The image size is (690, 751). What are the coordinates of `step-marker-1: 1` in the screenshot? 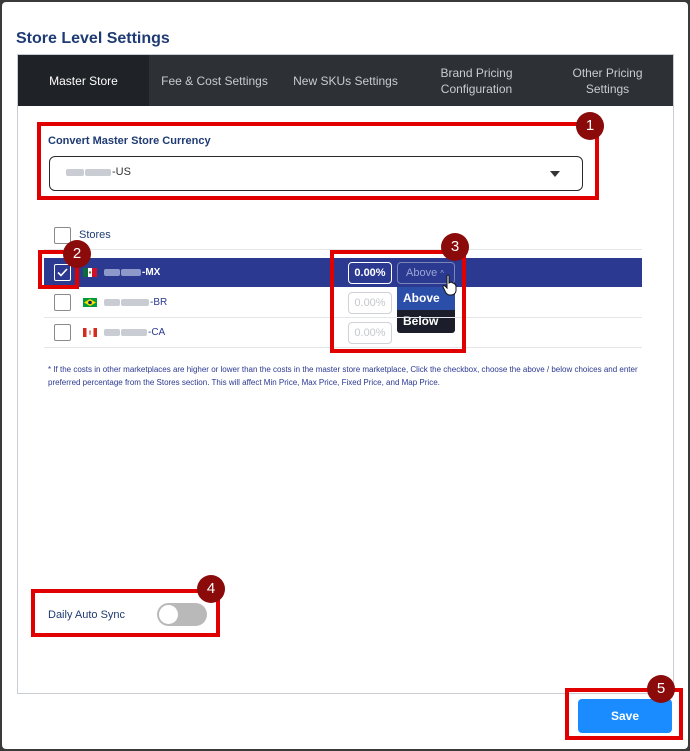 It's located at (590, 126).